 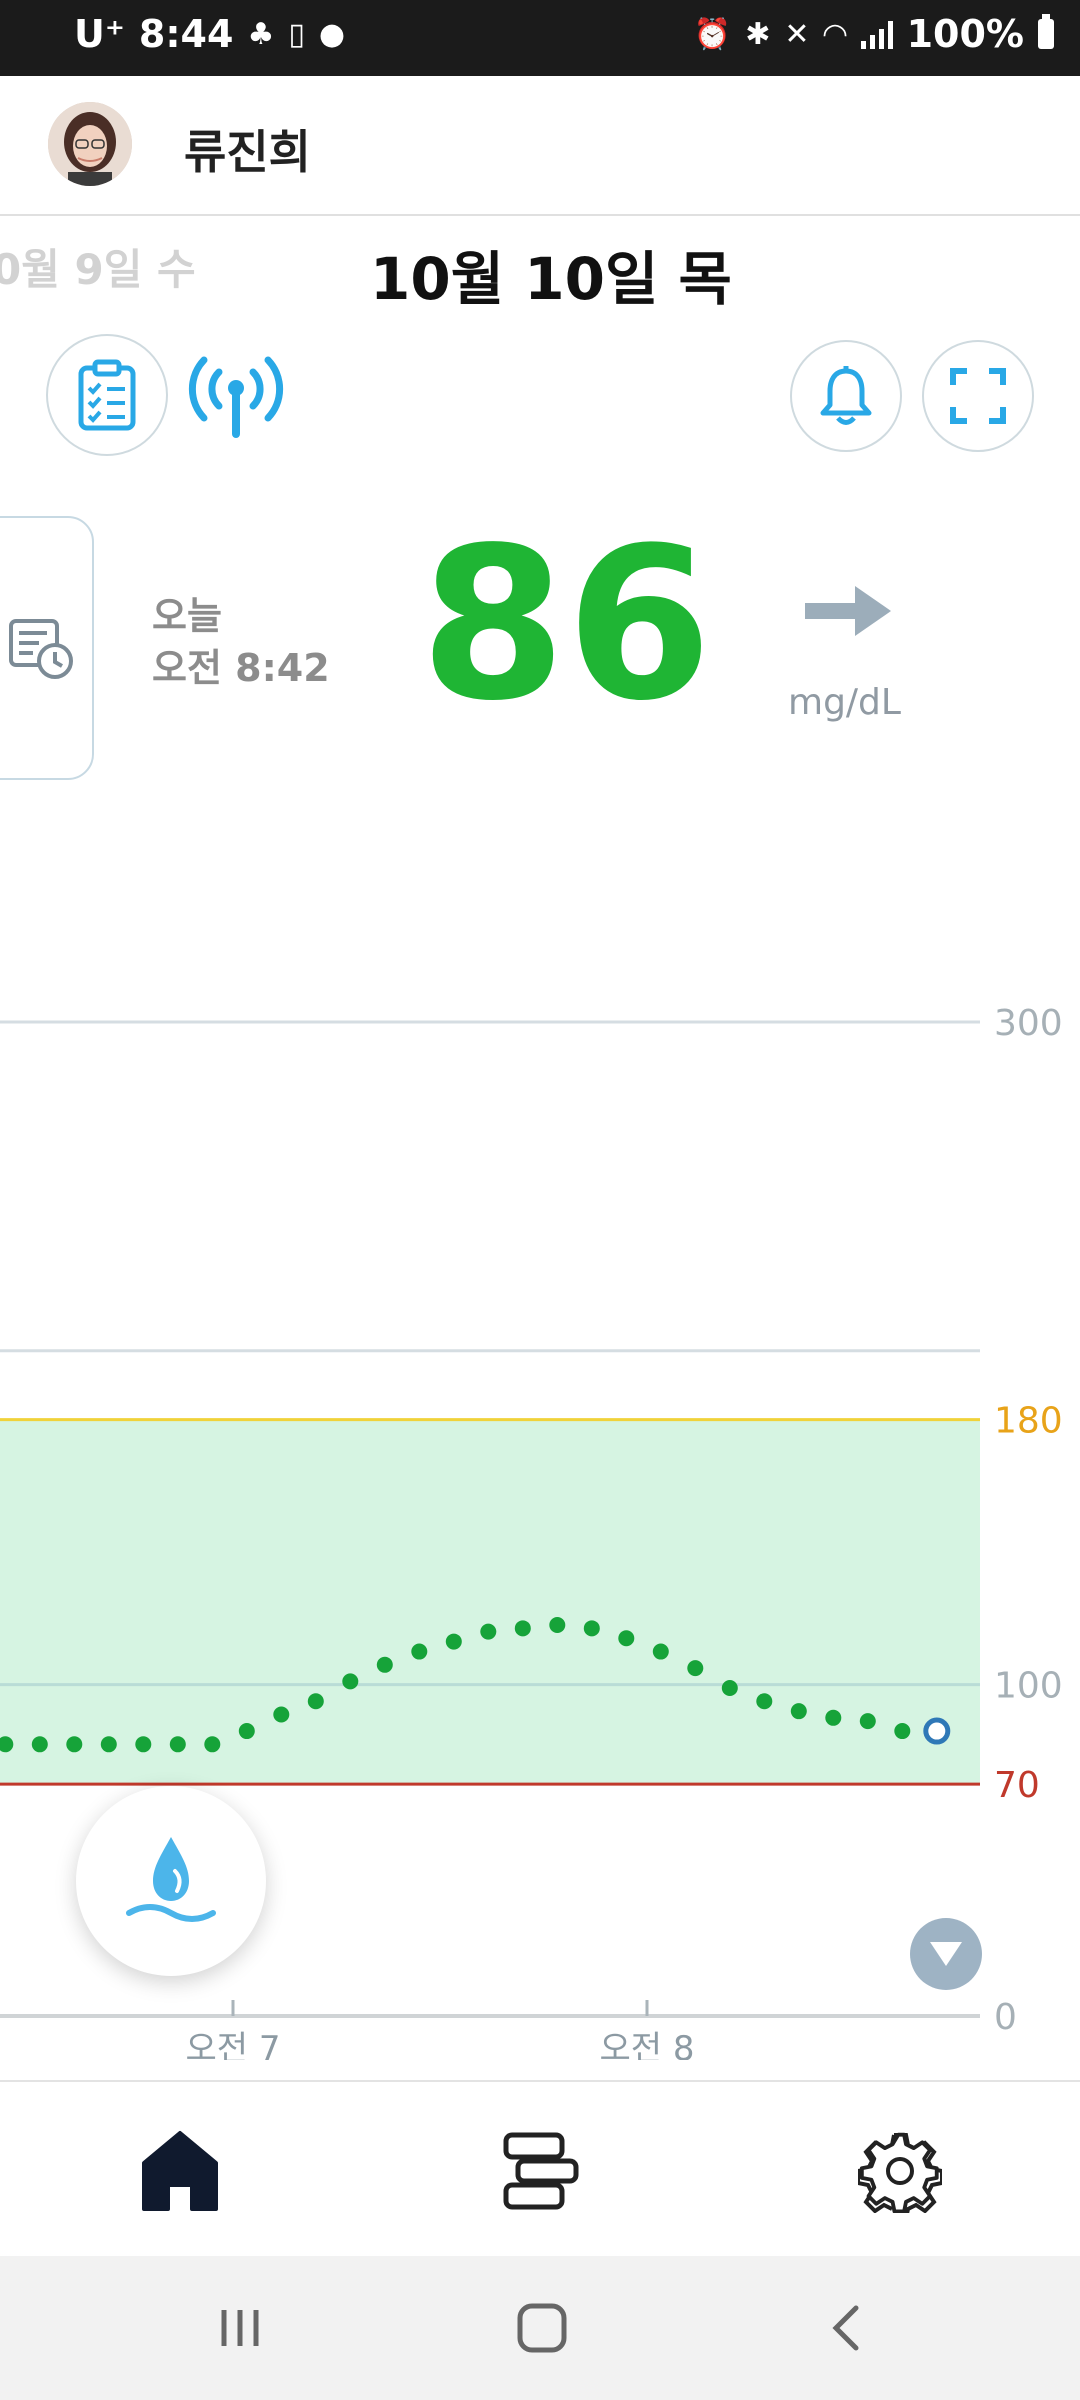 I want to click on report-clock-icon, so click(x=41, y=649).